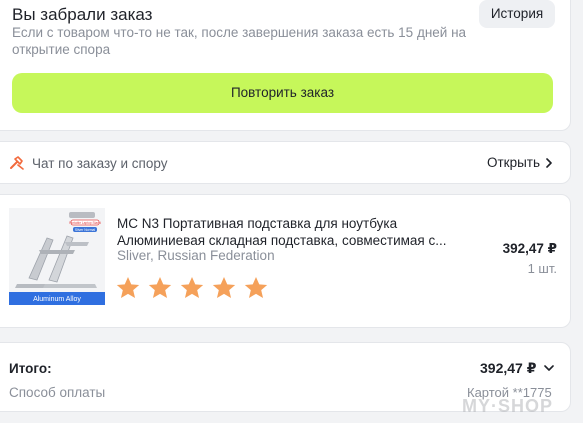 The image size is (583, 423). I want to click on image-tag-variant: Sliver Normal, so click(85, 230).